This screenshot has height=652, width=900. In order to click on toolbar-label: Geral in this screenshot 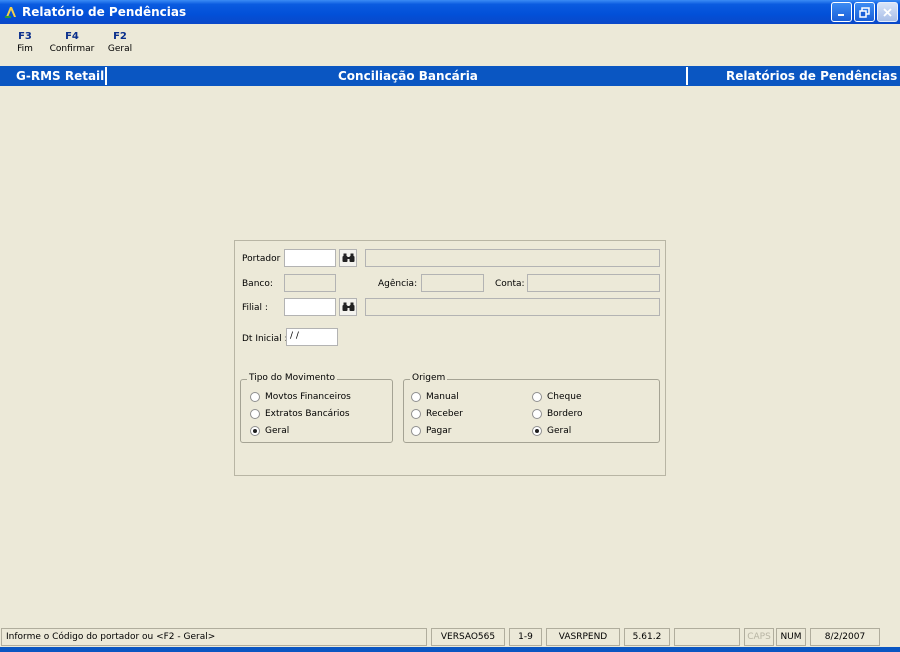, I will do `click(120, 49)`.